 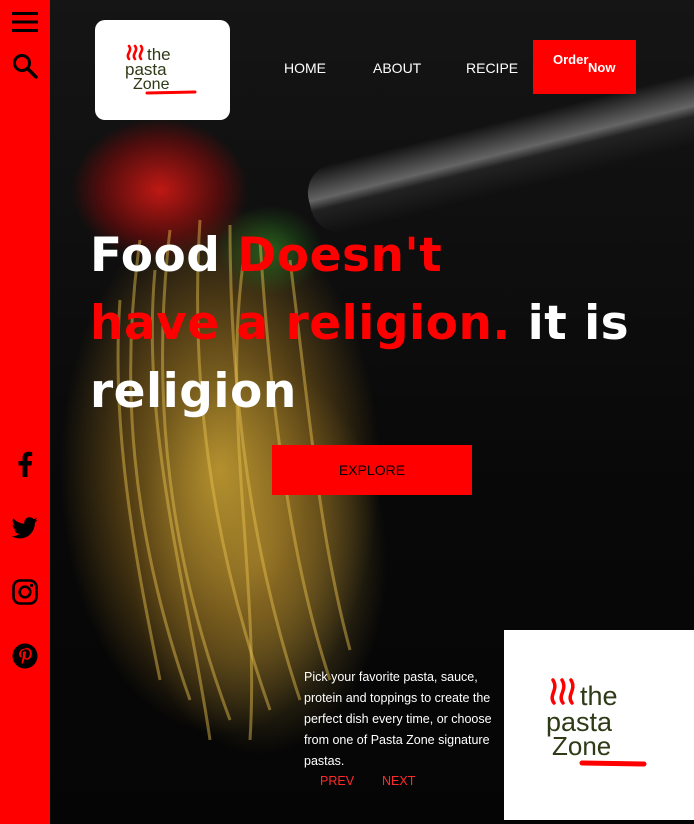 What do you see at coordinates (372, 470) in the screenshot?
I see `explore-button: EXPLORE` at bounding box center [372, 470].